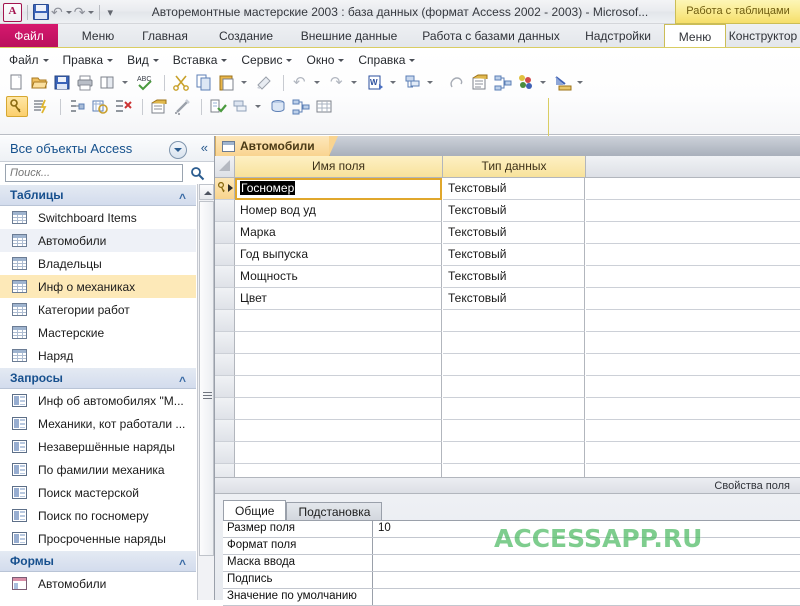 Image resolution: width=800 pixels, height=606 pixels. Describe the element at coordinates (181, 82) in the screenshot. I see `cut-scissors-icon` at that location.